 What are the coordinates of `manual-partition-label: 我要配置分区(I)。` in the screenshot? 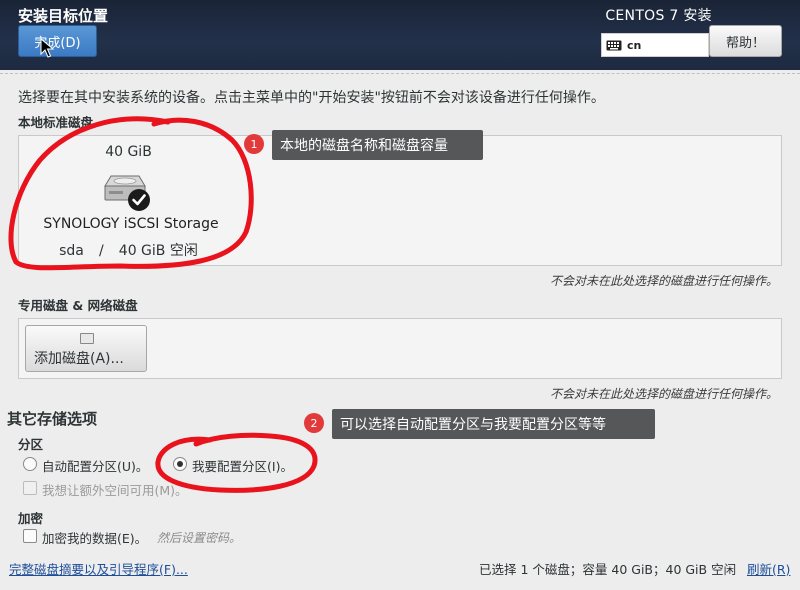 It's located at (242, 465).